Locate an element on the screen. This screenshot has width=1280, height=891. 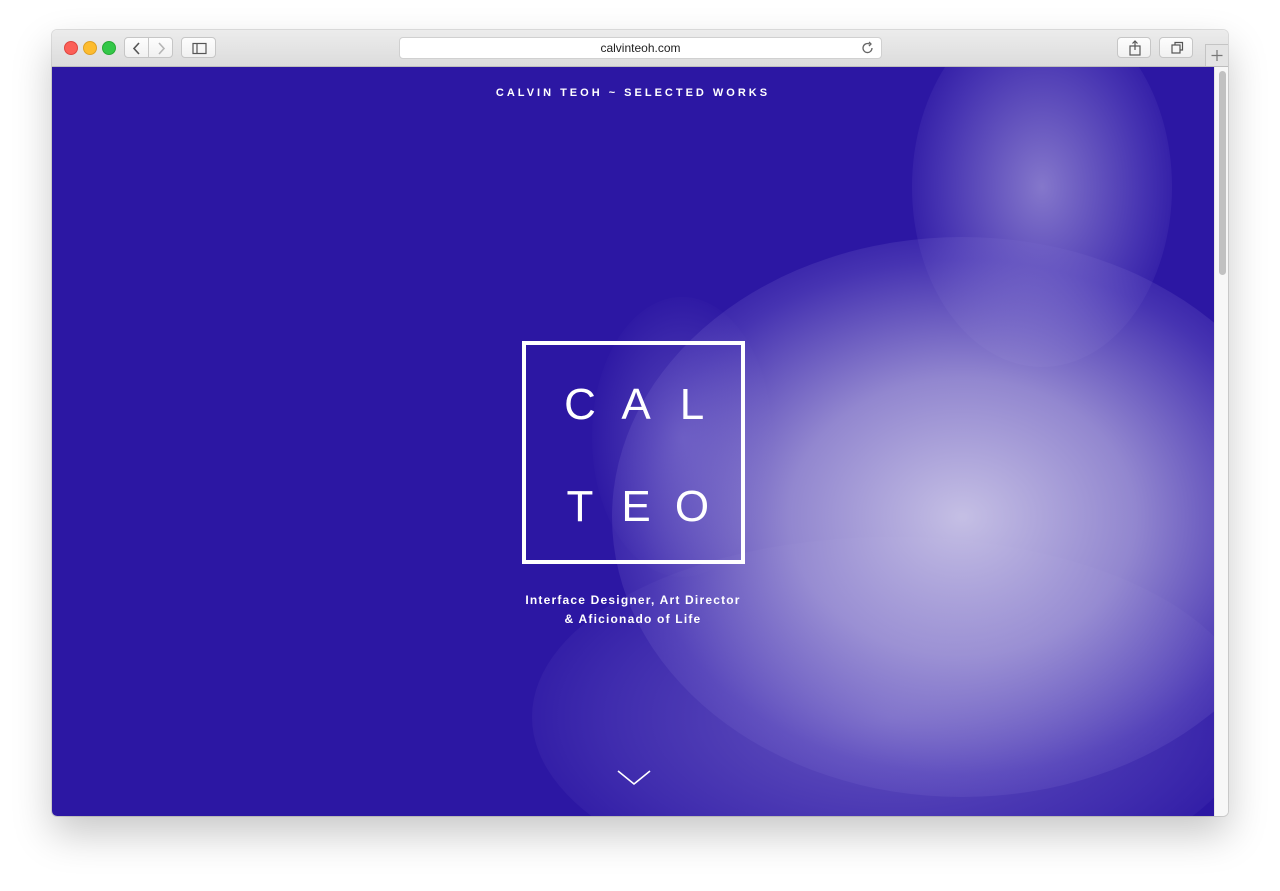
tabs-overview-icon is located at coordinates (1177, 47).